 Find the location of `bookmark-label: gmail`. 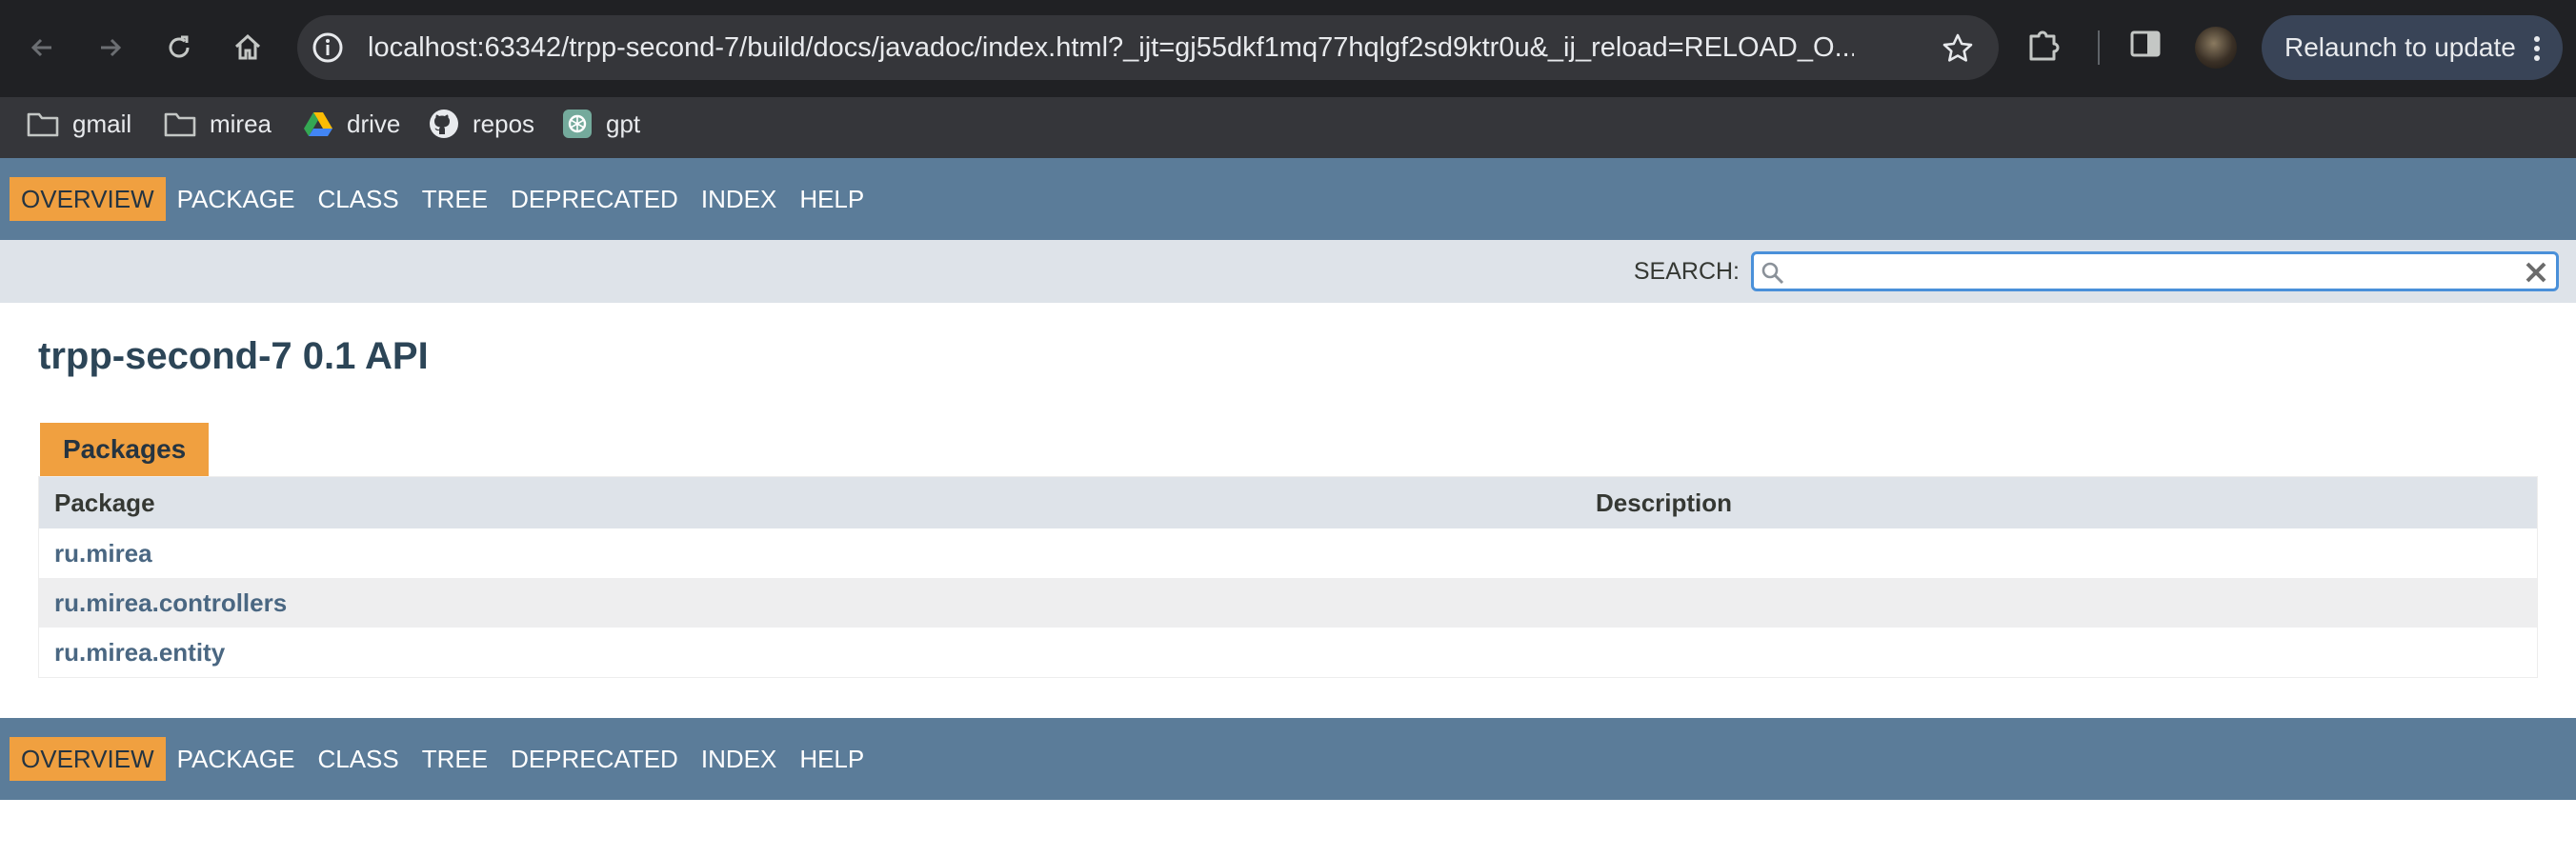

bookmark-label: gmail is located at coordinates (102, 123).